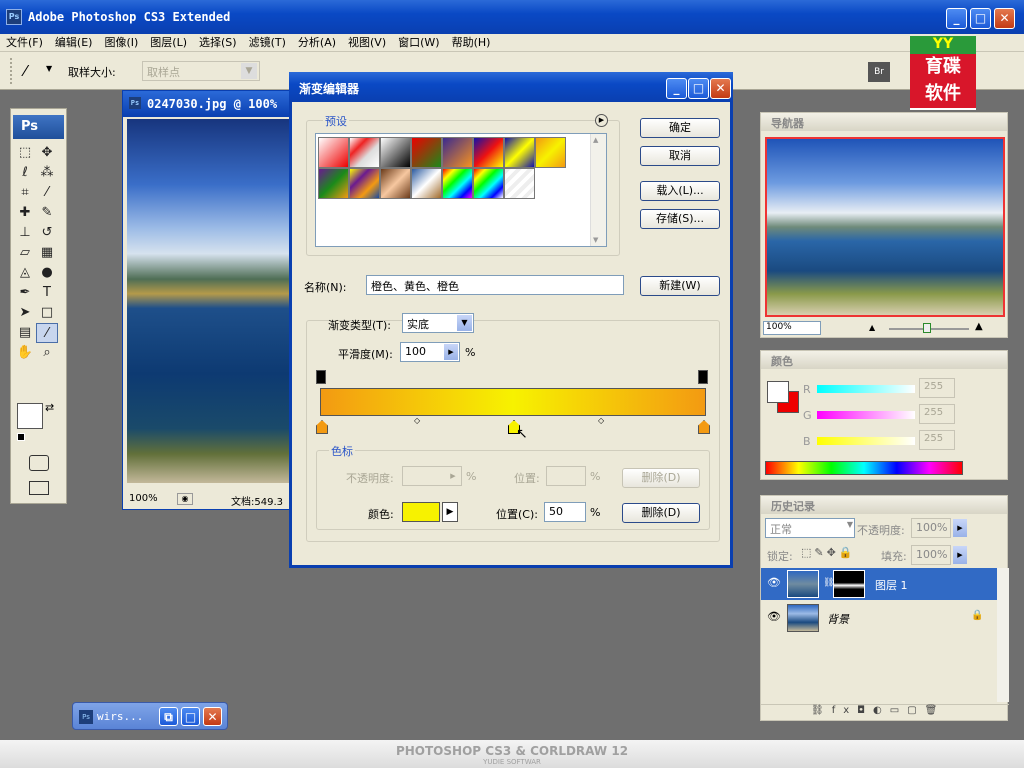 The width and height of the screenshot is (1024, 768). What do you see at coordinates (213, 301) in the screenshot?
I see `landscape-image` at bounding box center [213, 301].